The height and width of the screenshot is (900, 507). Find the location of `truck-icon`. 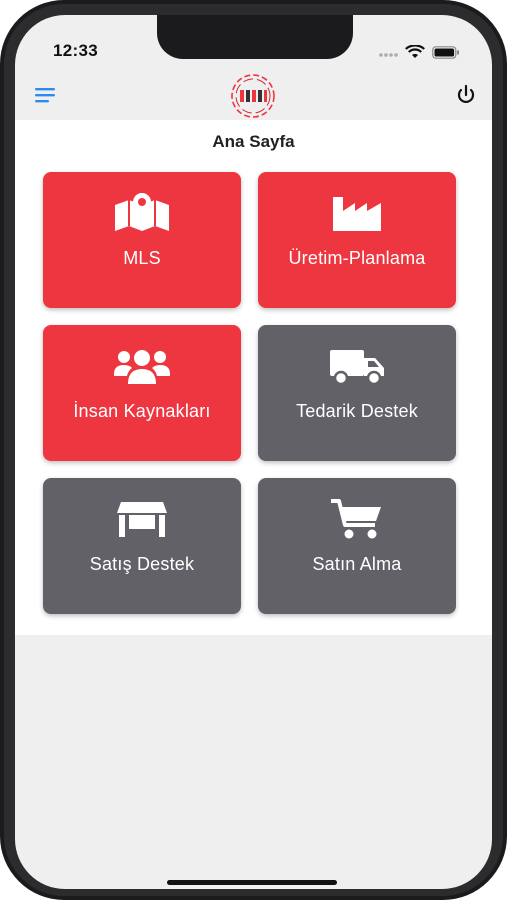

truck-icon is located at coordinates (357, 366).